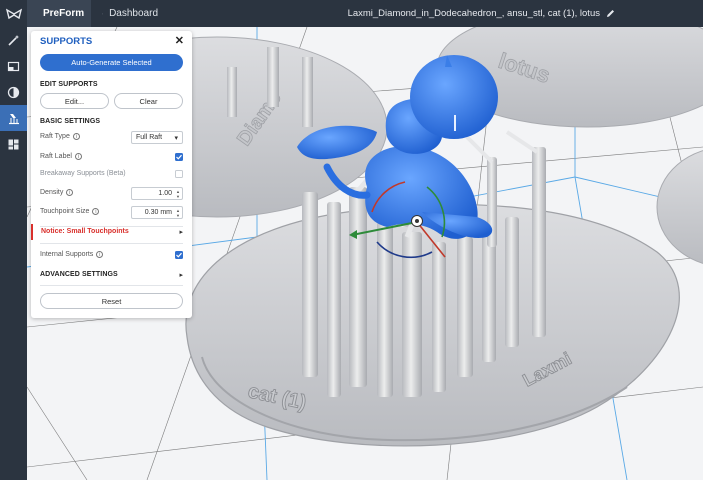 The width and height of the screenshot is (703, 480). I want to click on basic-settings-heading: BASIC SETTINGS, so click(70, 121).